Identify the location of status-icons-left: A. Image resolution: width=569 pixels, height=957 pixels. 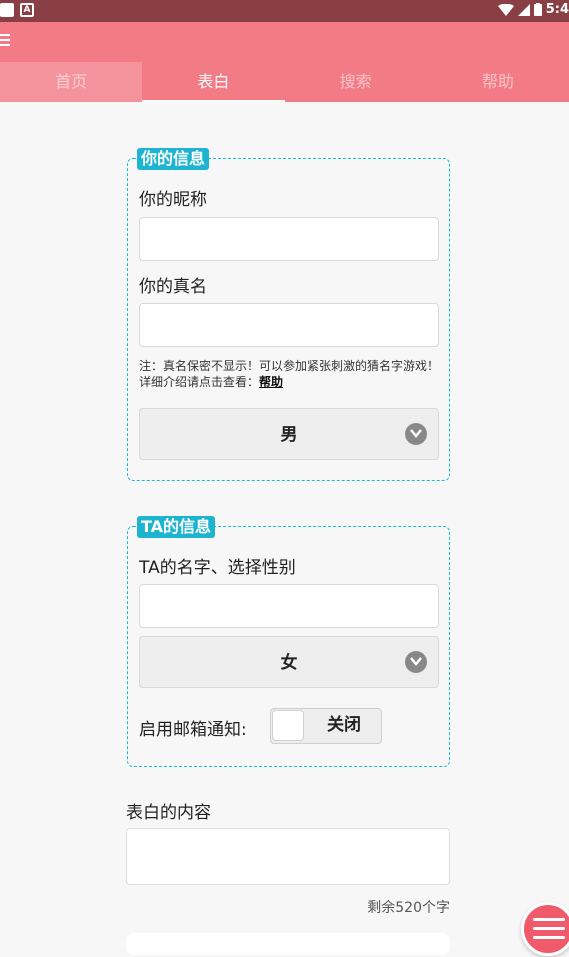
(17, 10).